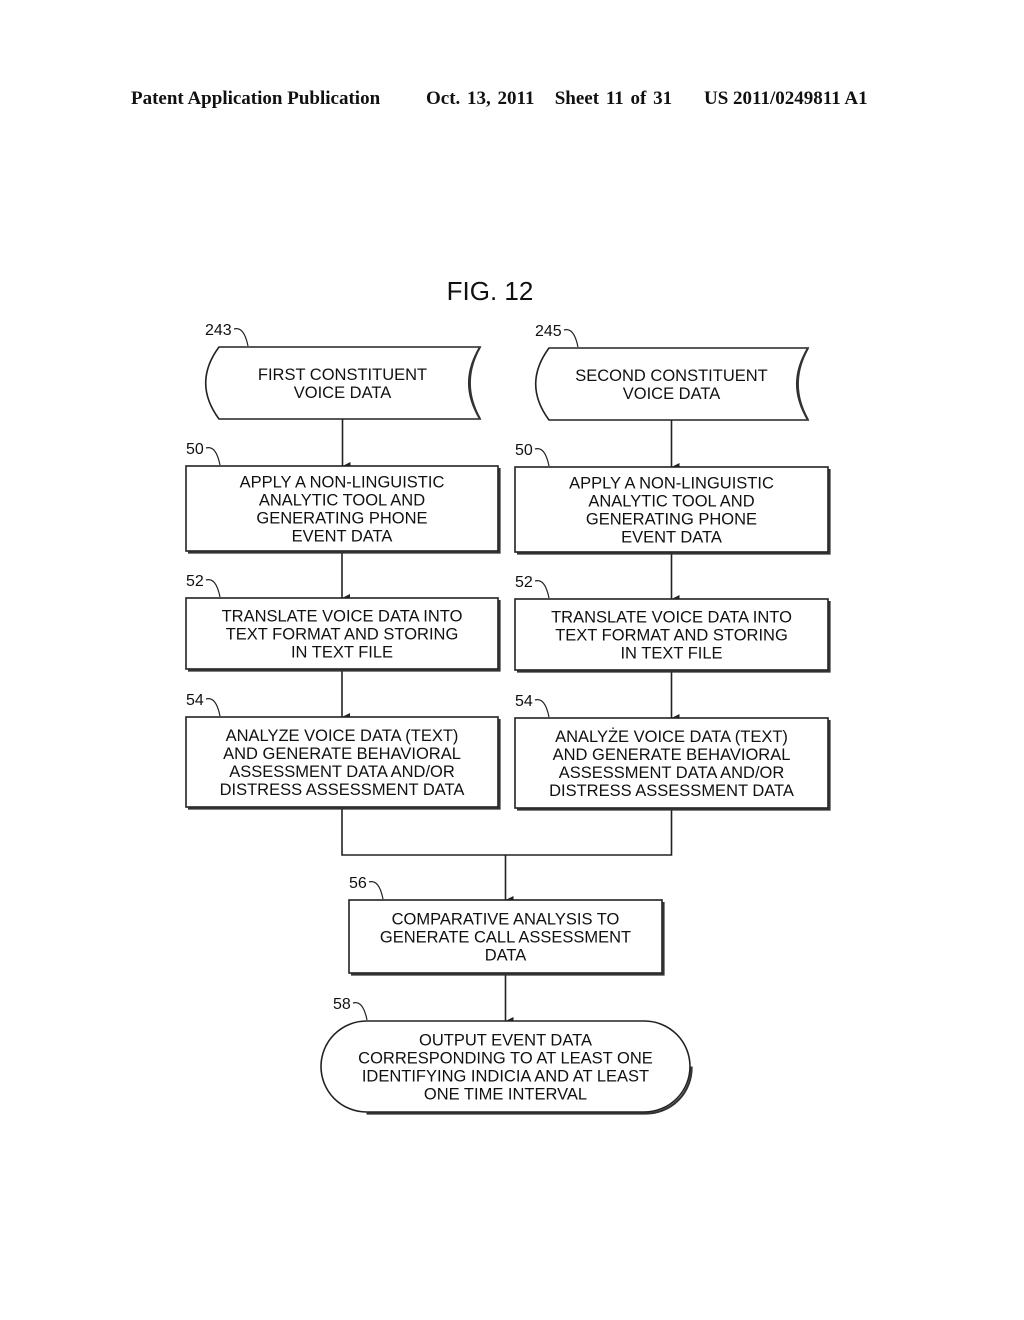 This screenshot has height=1320, width=1024. Describe the element at coordinates (506, 956) in the screenshot. I see `node-label-line: DATA` at that location.